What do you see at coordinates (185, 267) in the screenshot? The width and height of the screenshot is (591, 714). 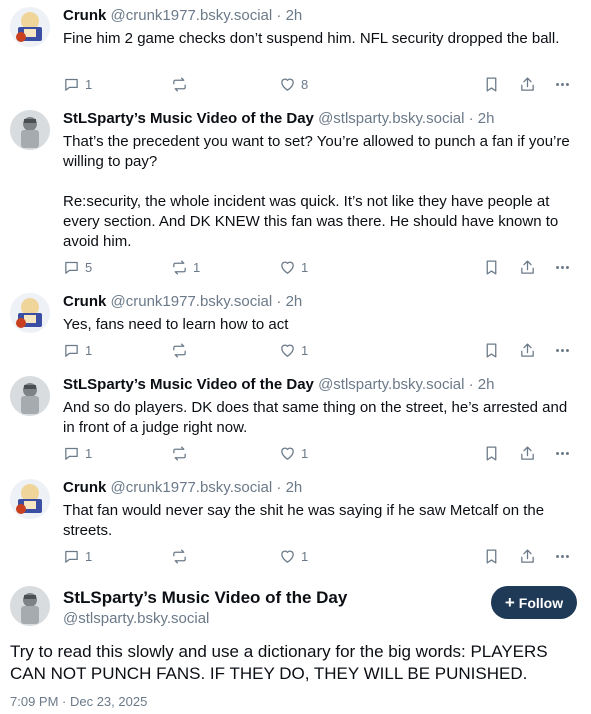 I see `repost-button: 1` at bounding box center [185, 267].